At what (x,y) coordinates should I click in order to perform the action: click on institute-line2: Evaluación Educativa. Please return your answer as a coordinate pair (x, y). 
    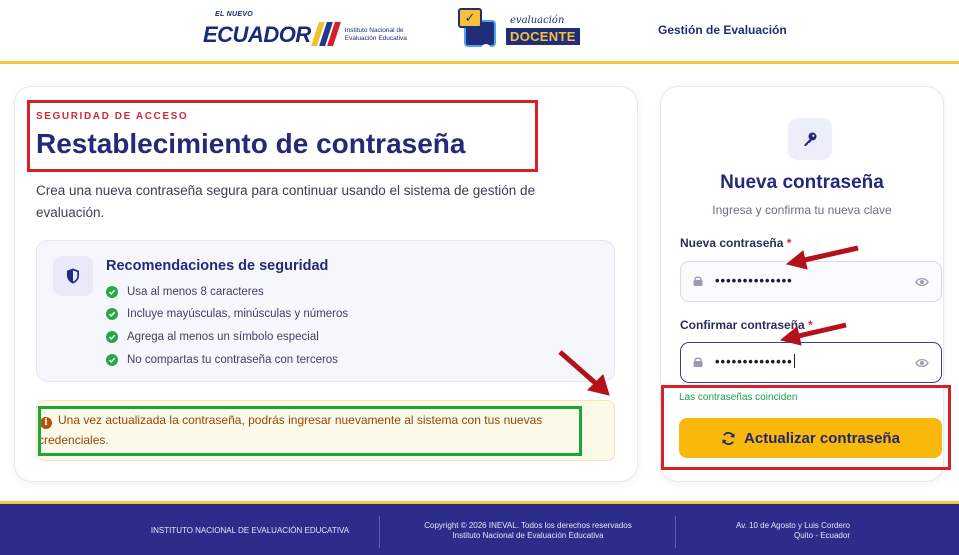
    Looking at the image, I should click on (375, 38).